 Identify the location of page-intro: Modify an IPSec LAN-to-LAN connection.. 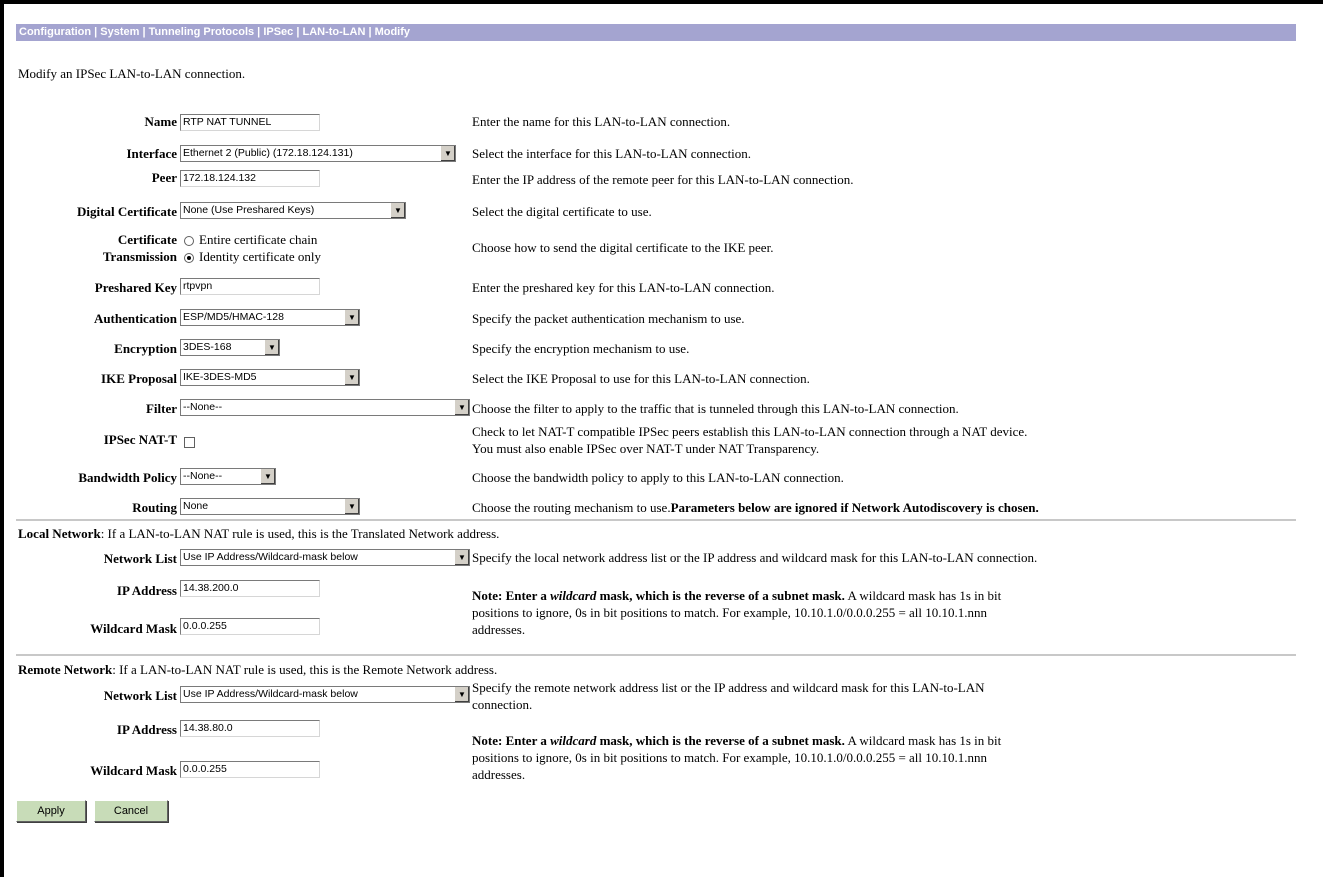
(132, 73).